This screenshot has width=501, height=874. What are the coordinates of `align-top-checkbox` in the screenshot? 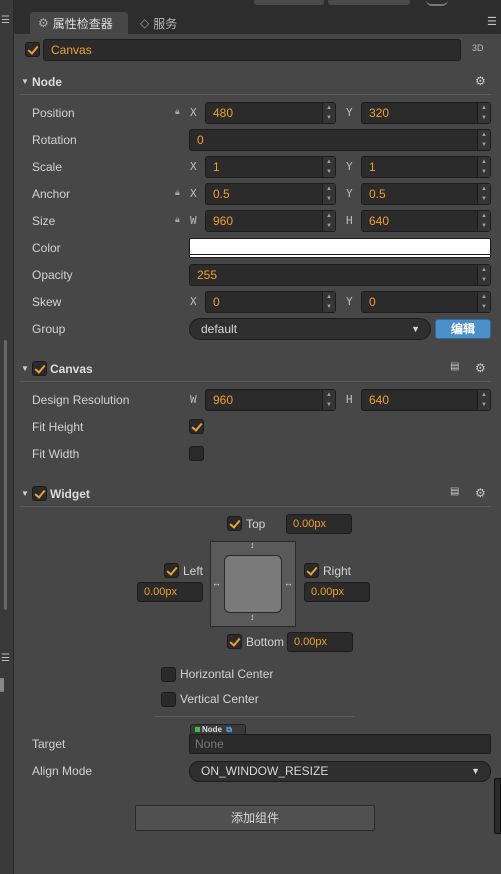 It's located at (234, 523).